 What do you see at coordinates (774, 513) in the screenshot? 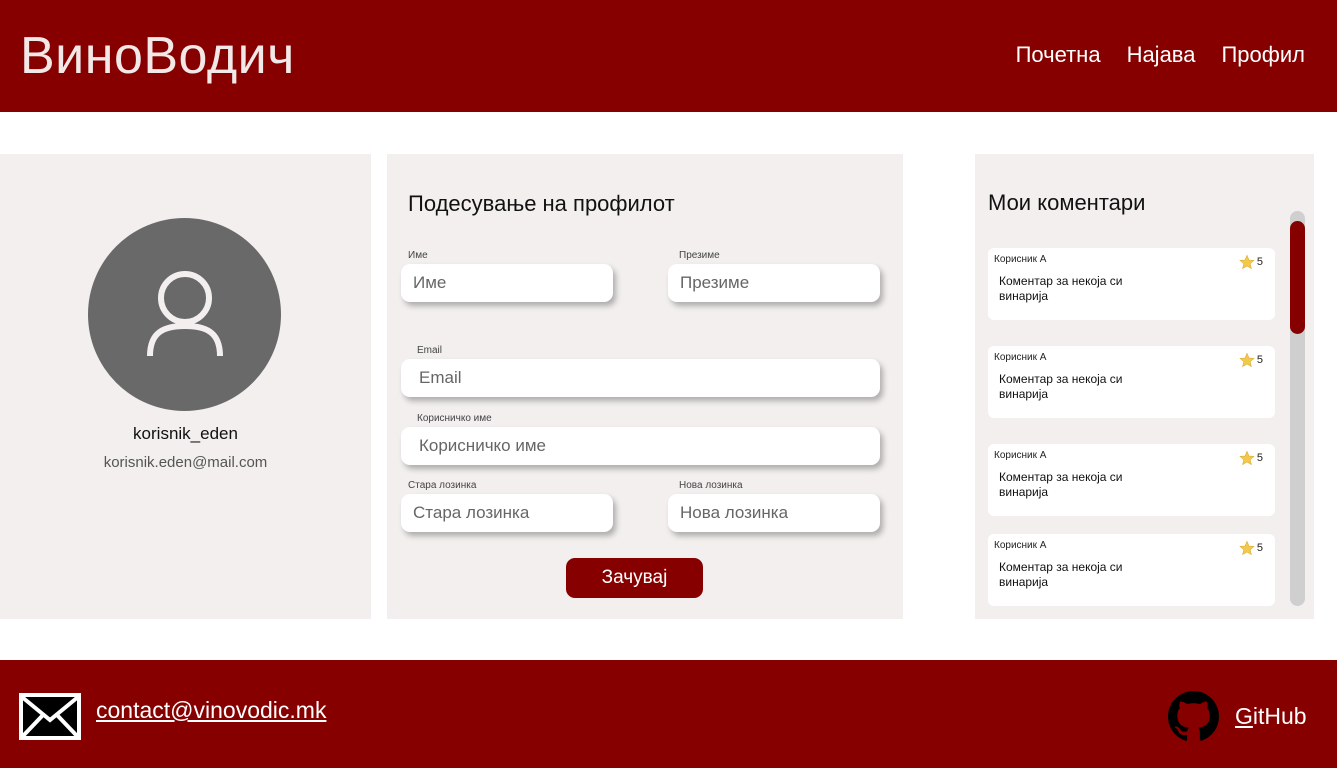
I see `new-password-input` at bounding box center [774, 513].